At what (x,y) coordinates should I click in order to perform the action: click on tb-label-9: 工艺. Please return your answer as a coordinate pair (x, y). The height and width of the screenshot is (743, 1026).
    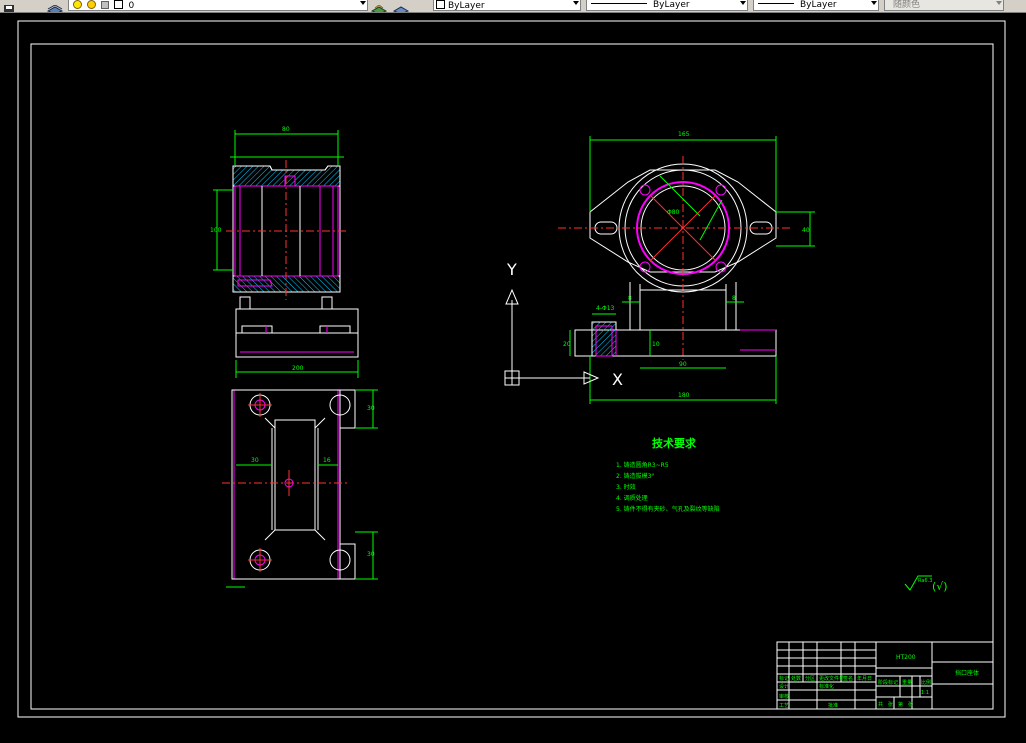
    Looking at the image, I should click on (784, 706).